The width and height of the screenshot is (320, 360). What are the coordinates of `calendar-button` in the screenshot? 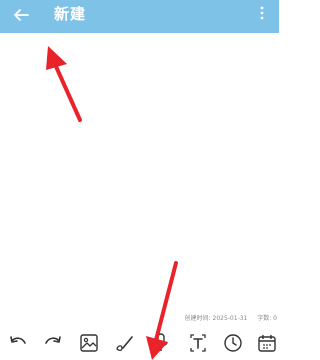 It's located at (267, 343).